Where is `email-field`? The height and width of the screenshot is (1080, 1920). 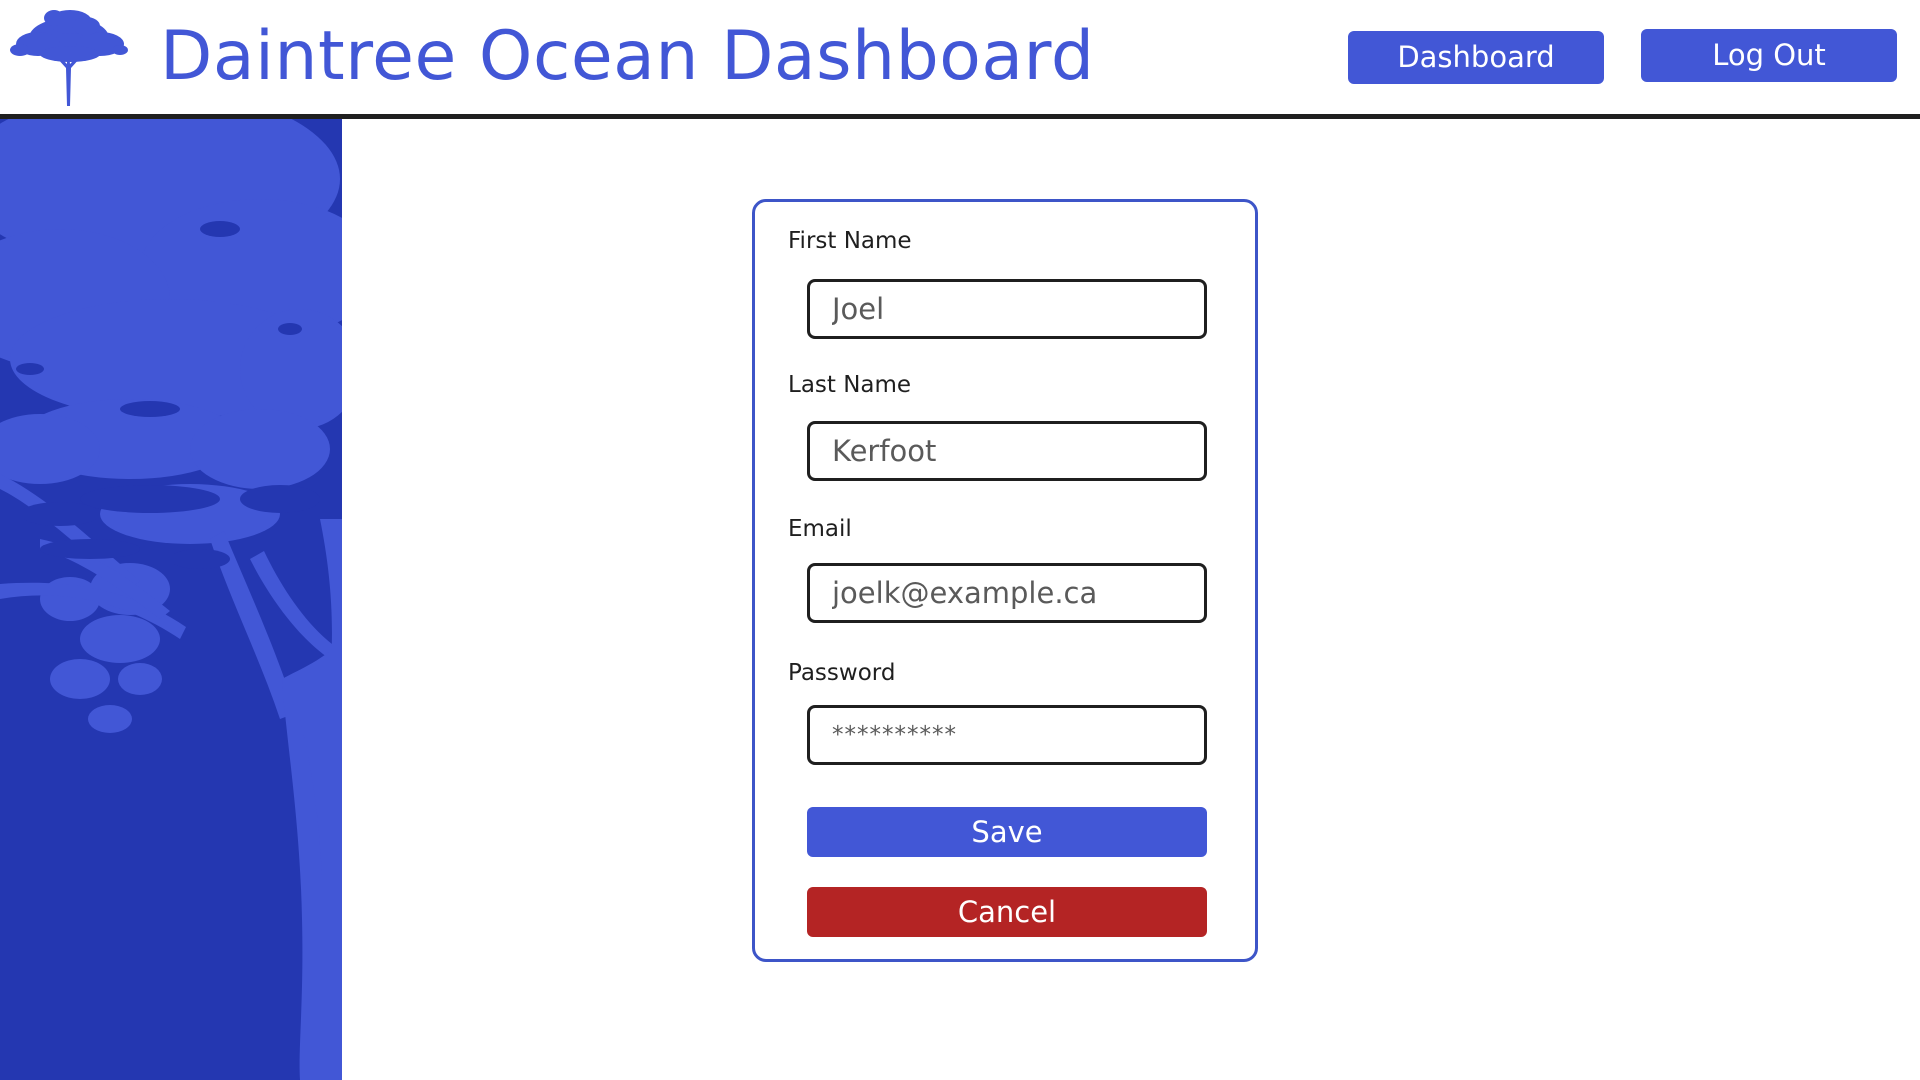
email-field is located at coordinates (1007, 593).